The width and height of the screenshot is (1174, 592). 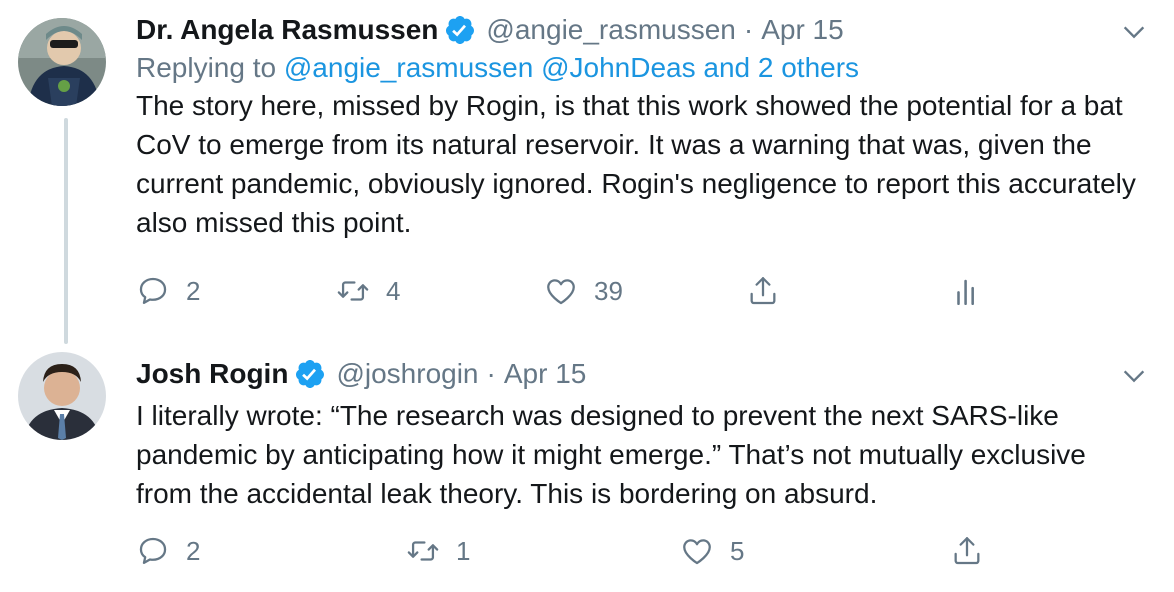 I want to click on like-button: 39, so click(x=583, y=291).